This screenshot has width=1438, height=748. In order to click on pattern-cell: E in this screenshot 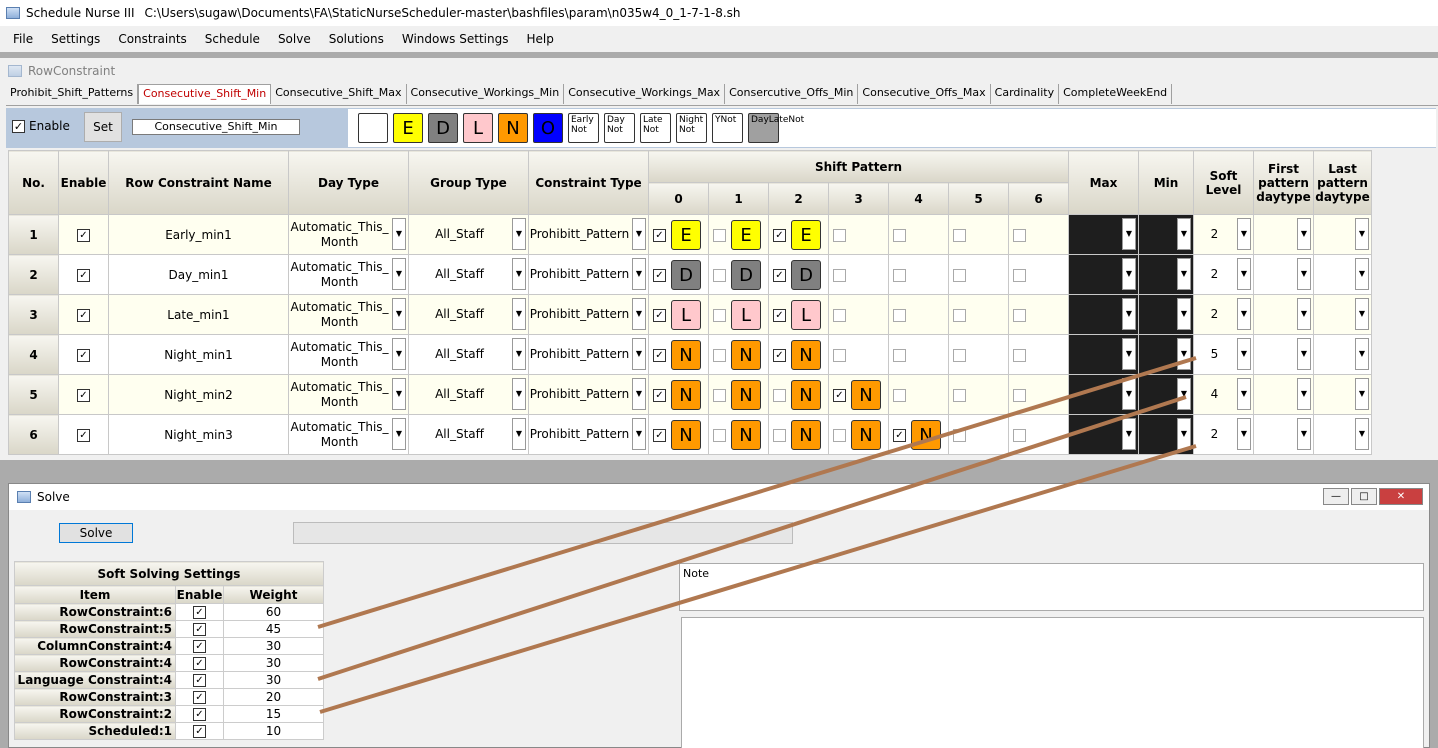, I will do `click(678, 234)`.